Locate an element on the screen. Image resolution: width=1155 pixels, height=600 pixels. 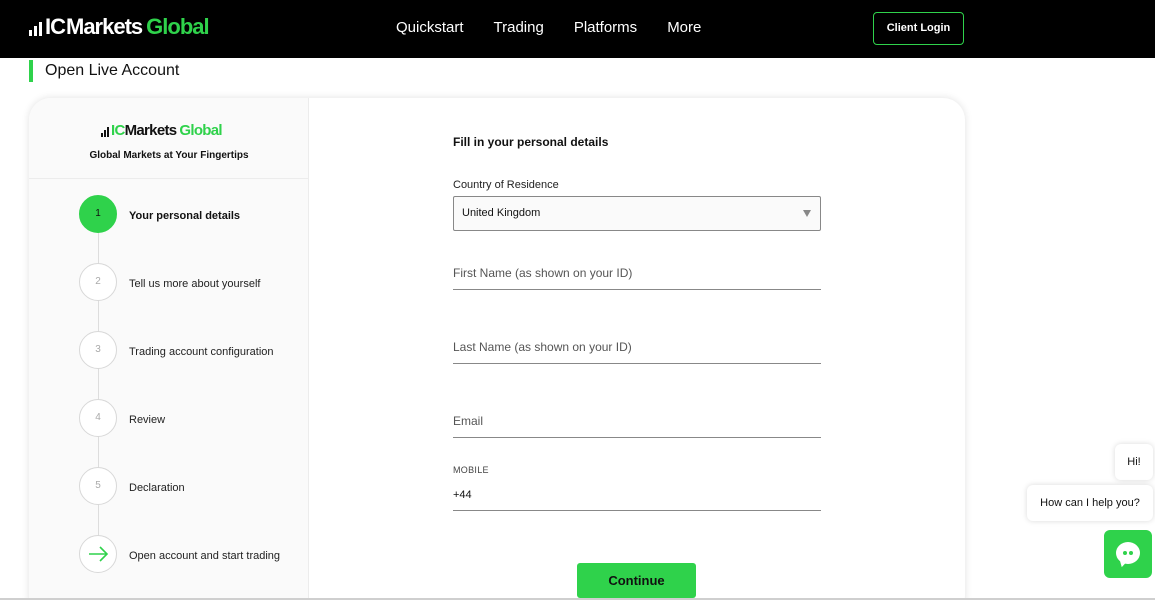
step-personal-details: 1 Your personal details is located at coordinates (194, 215).